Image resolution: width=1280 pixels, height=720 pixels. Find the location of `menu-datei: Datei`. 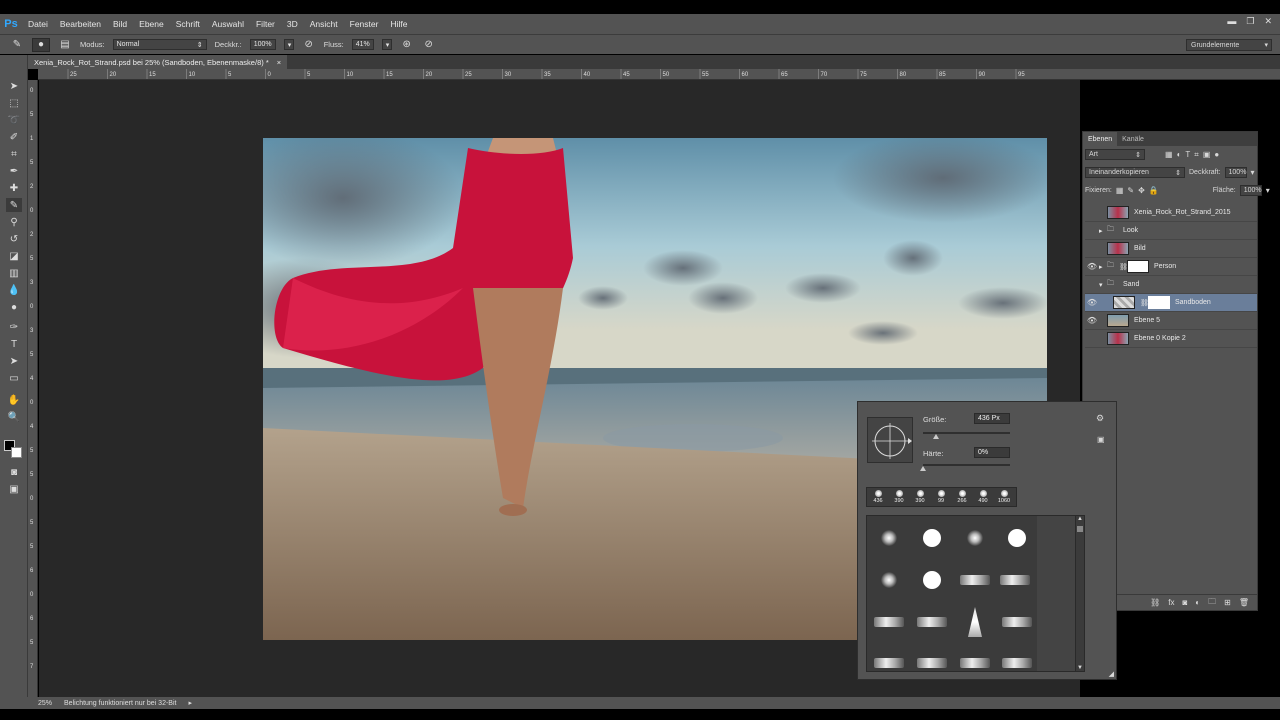

menu-datei: Datei is located at coordinates (38, 24).